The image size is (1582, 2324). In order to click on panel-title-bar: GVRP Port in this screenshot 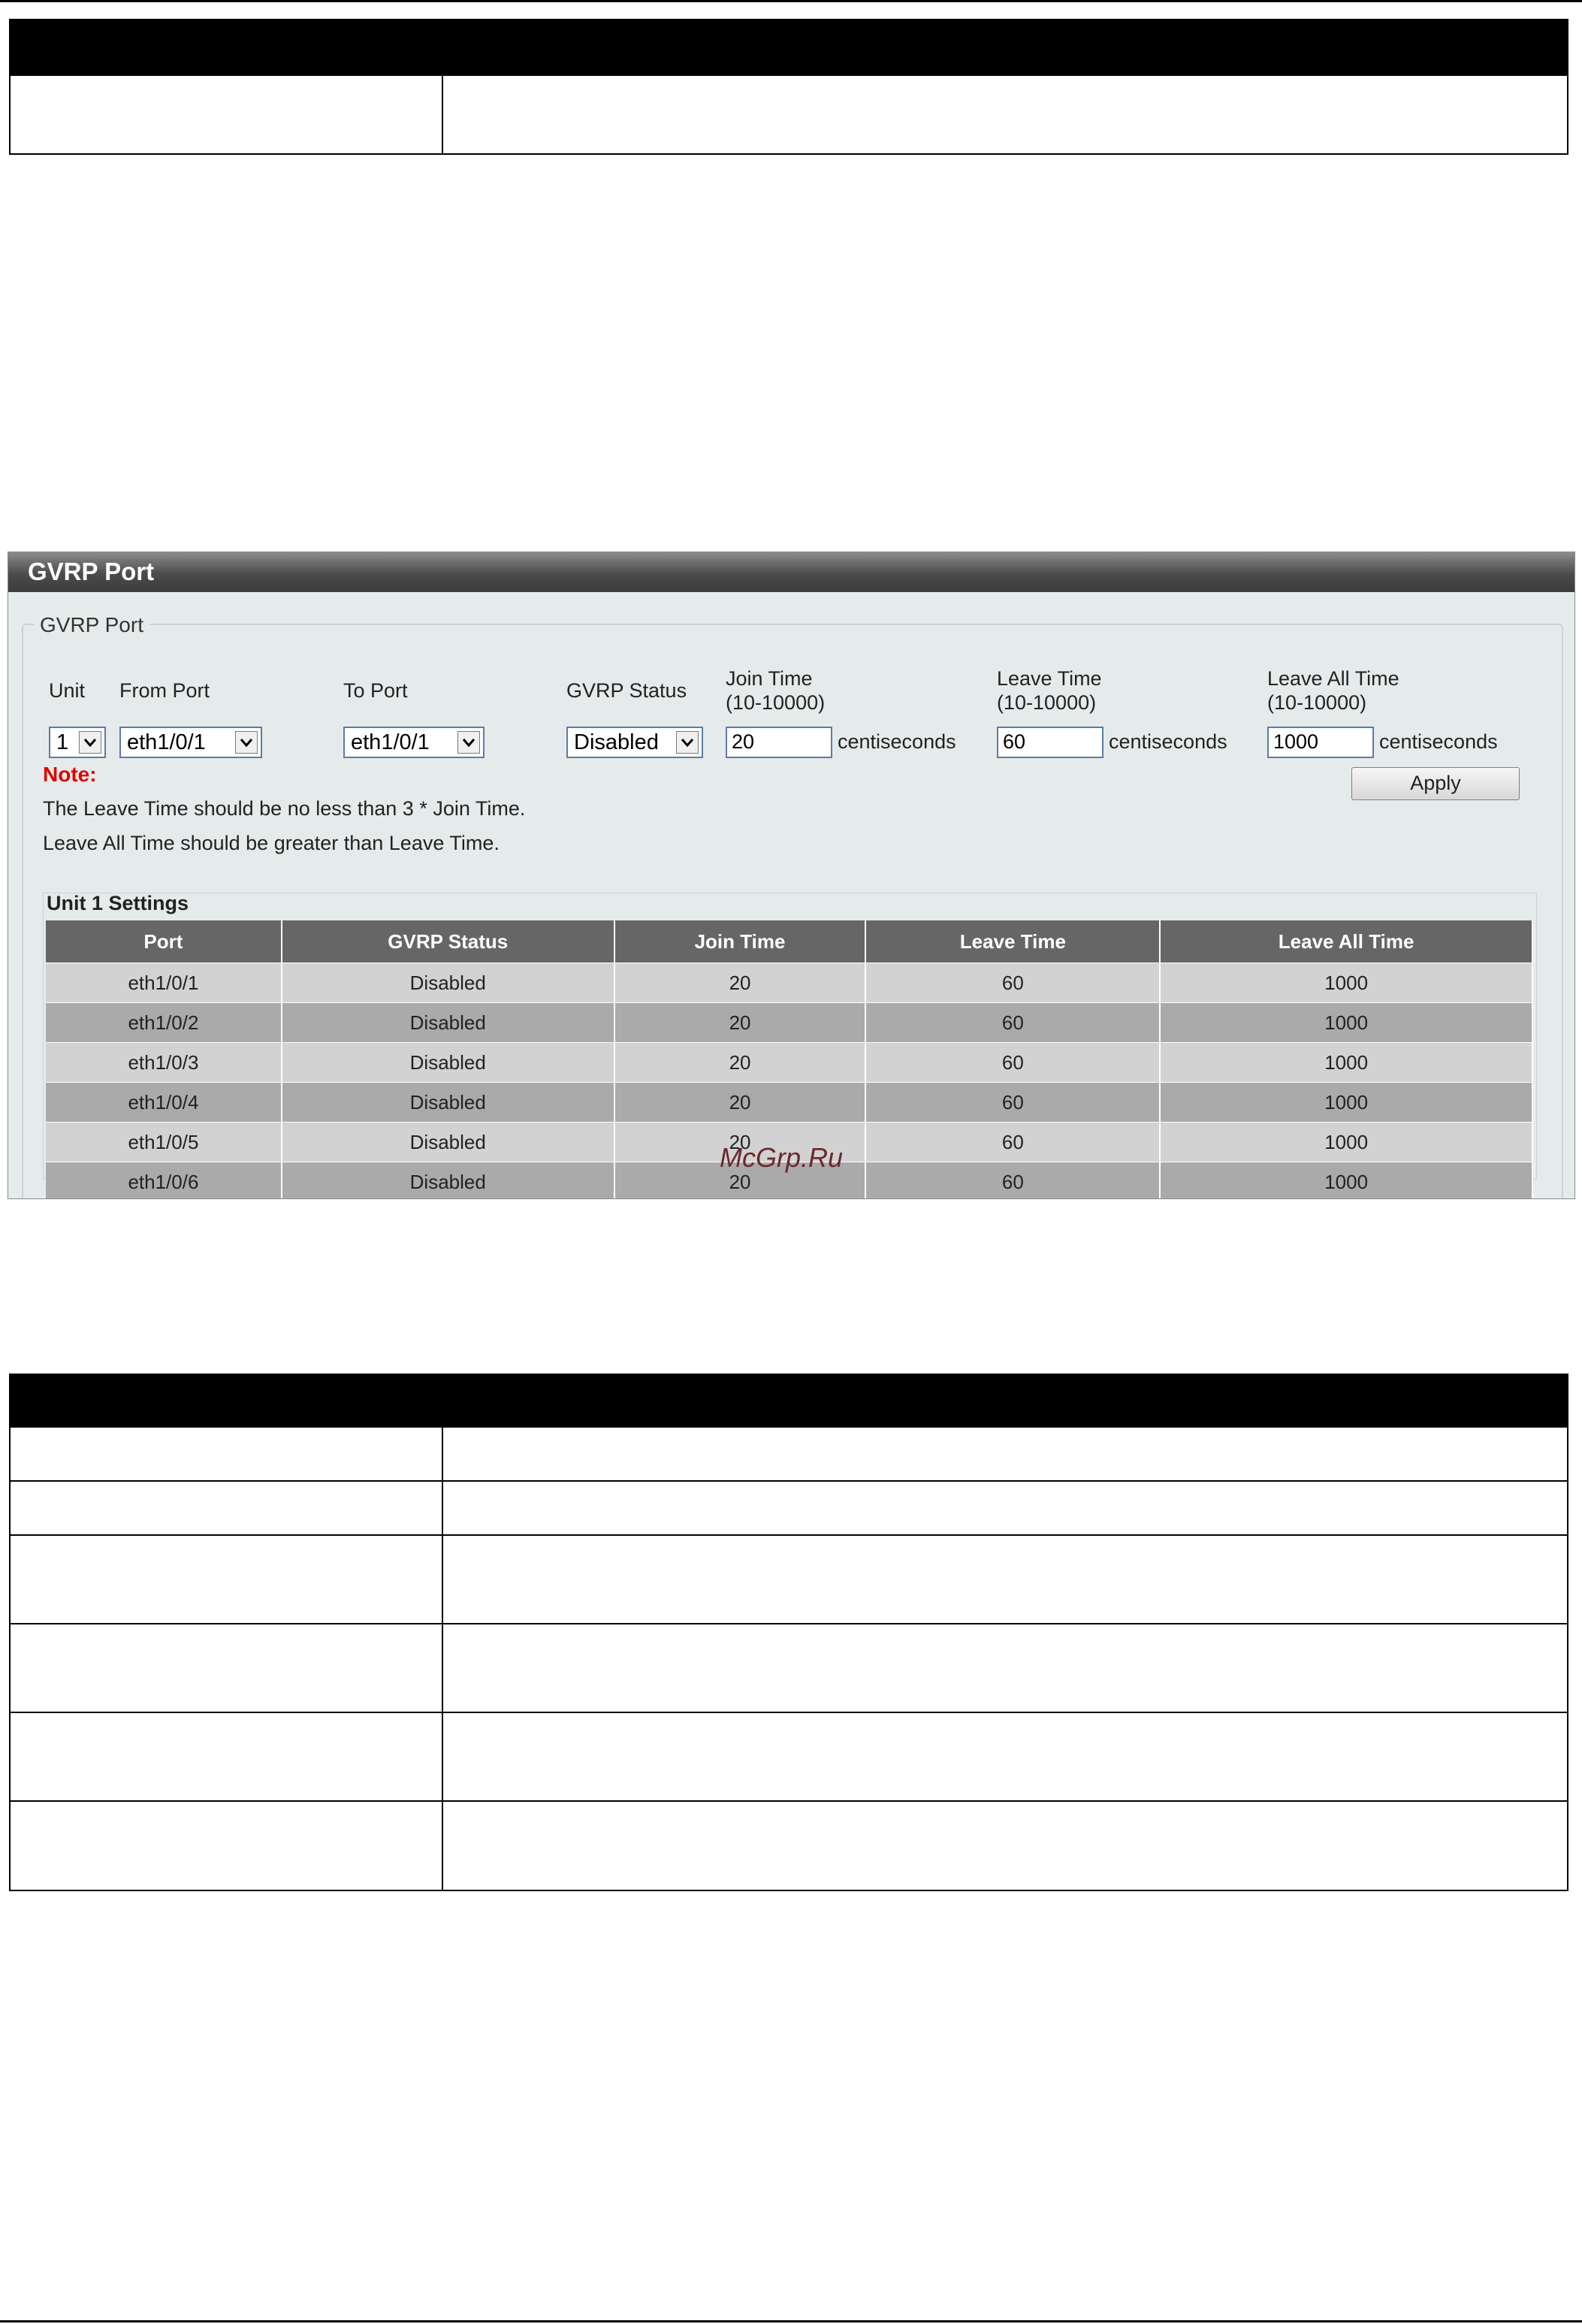, I will do `click(791, 572)`.